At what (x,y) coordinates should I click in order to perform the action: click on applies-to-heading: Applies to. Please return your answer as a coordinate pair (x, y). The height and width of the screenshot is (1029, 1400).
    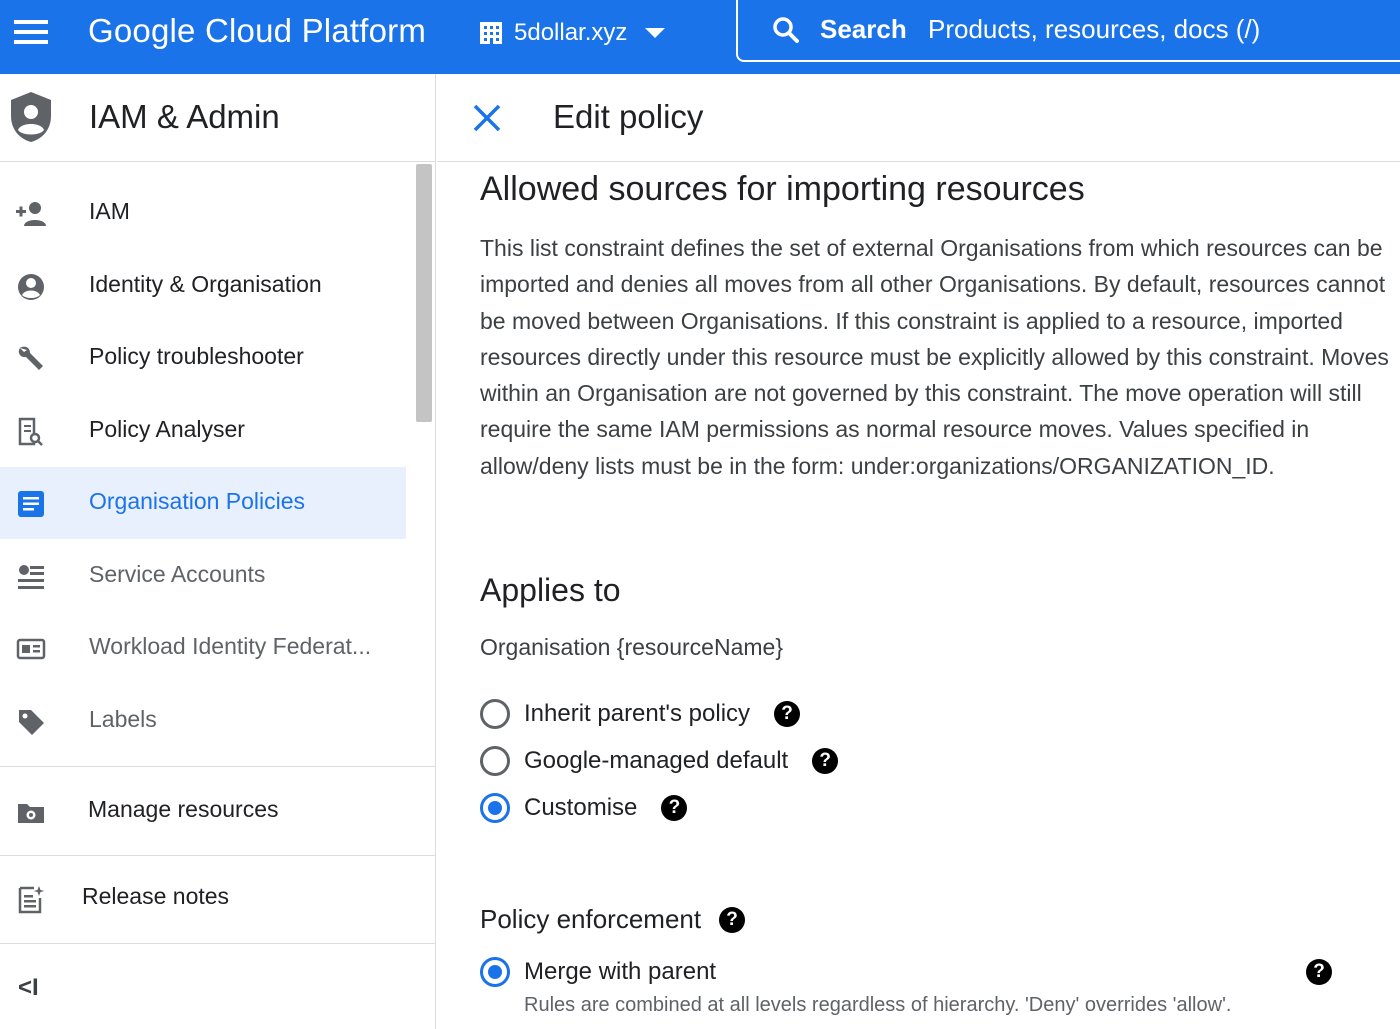
    Looking at the image, I should click on (550, 590).